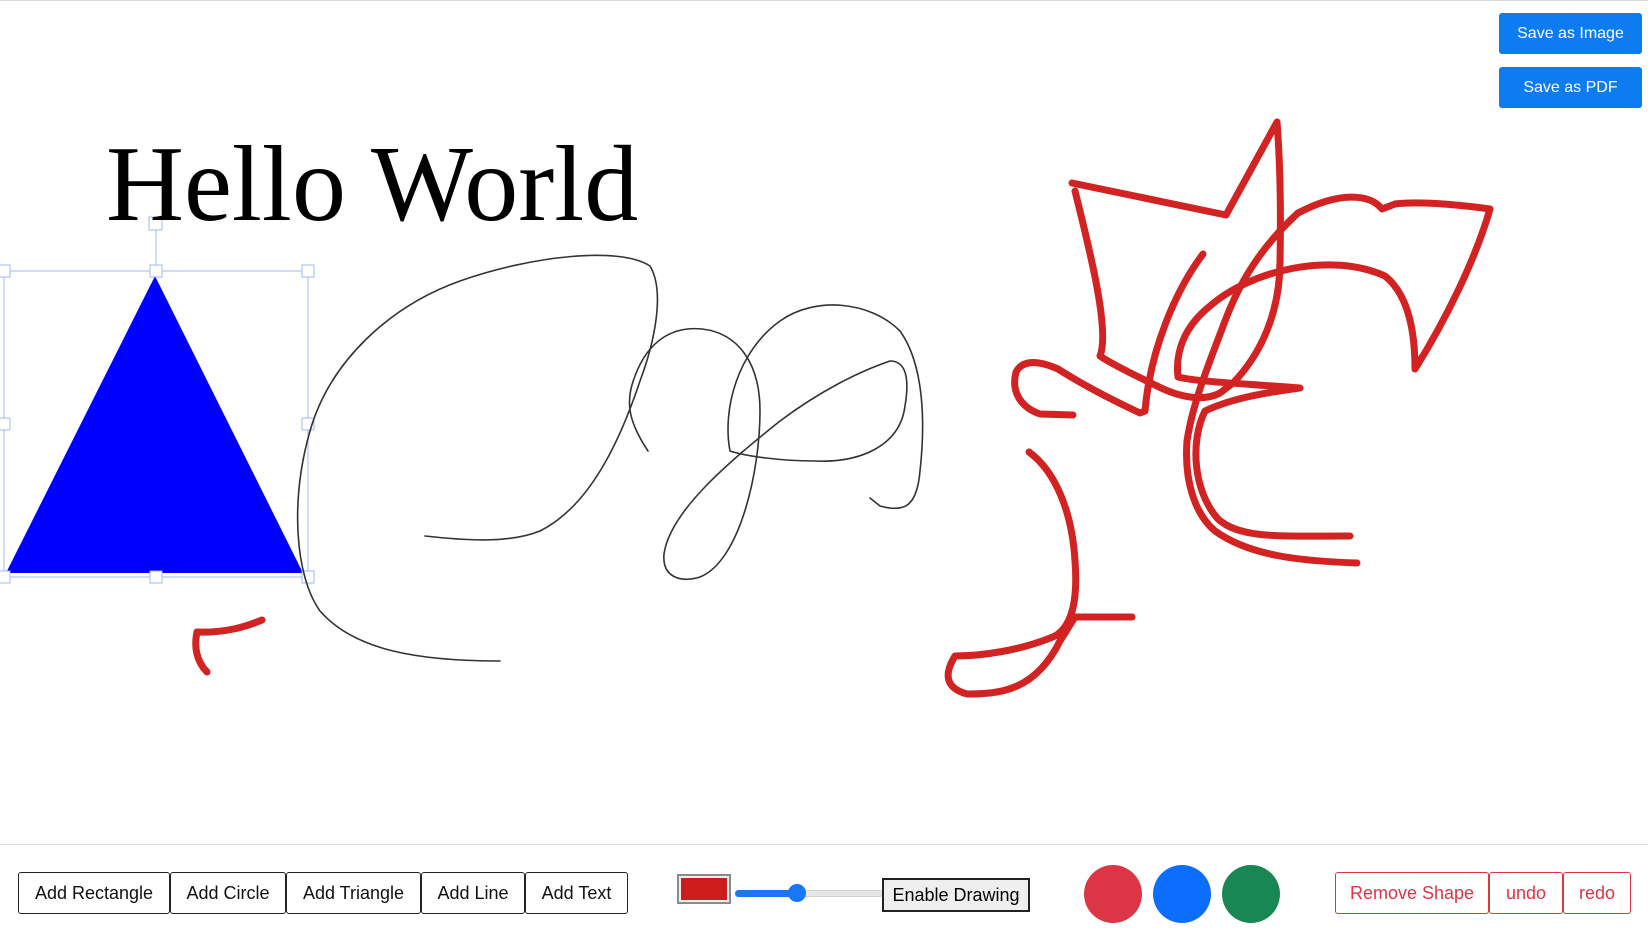  I want to click on resize-handle-top-middle, so click(156, 271).